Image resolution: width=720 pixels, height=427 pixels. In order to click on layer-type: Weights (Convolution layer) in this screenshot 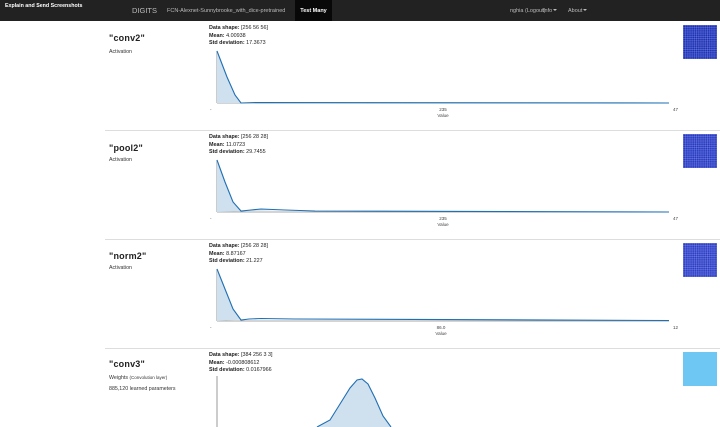, I will do `click(138, 378)`.